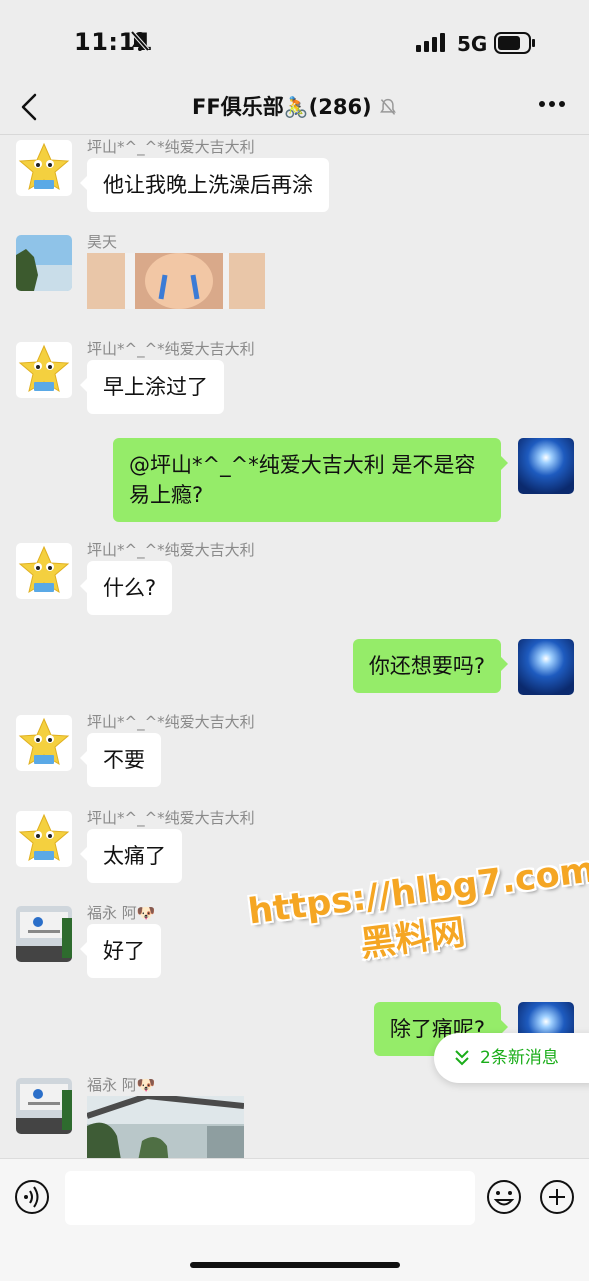  What do you see at coordinates (166, 495) in the screenshot?
I see `message-text-line: 易上瘾?` at bounding box center [166, 495].